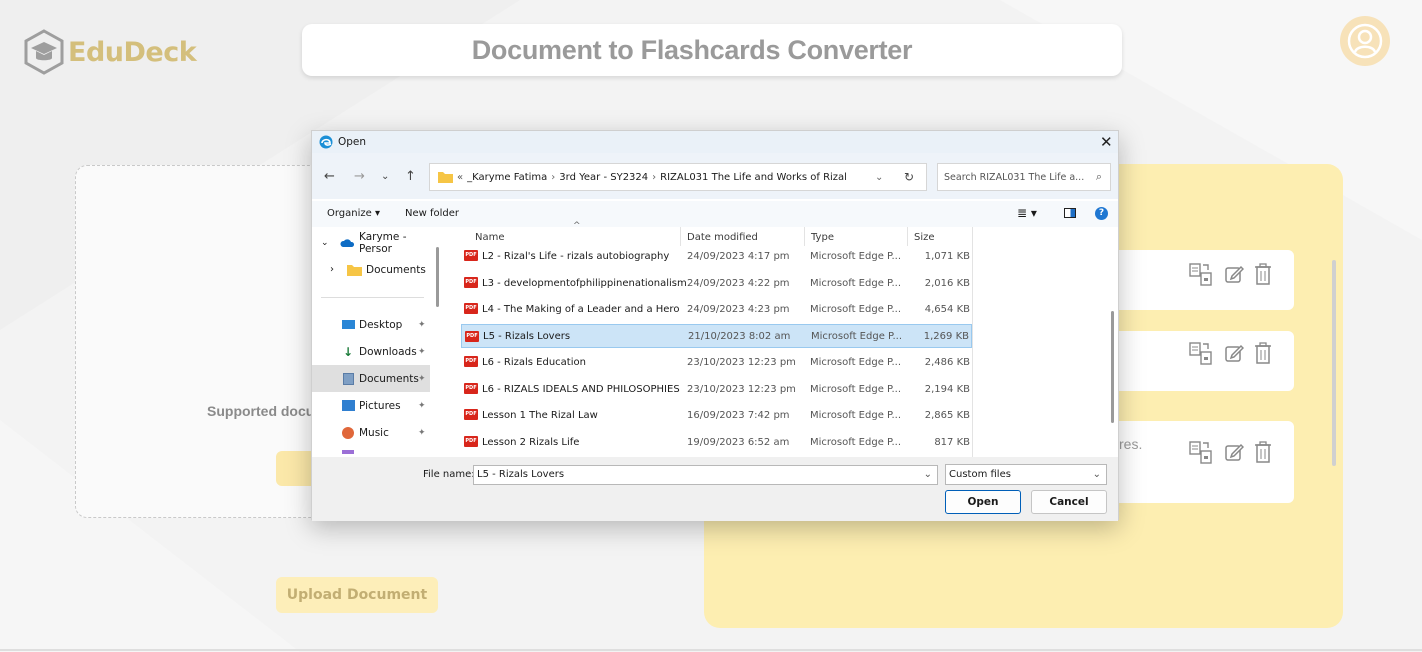 The height and width of the screenshot is (652, 1422). What do you see at coordinates (738, 442) in the screenshot?
I see `file-date: 19/09/2023 6:52 am` at bounding box center [738, 442].